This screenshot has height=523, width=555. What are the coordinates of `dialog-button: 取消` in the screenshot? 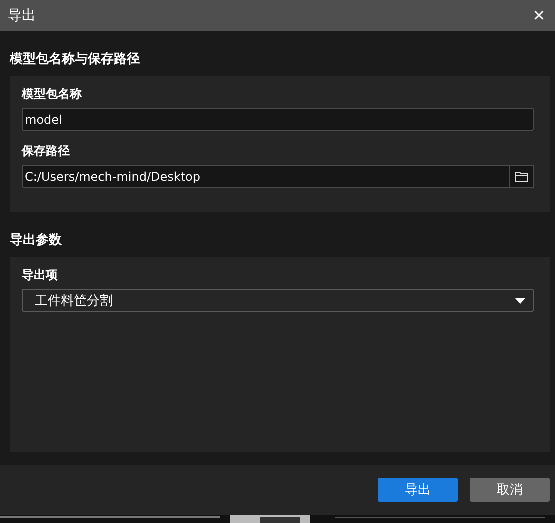 It's located at (510, 490).